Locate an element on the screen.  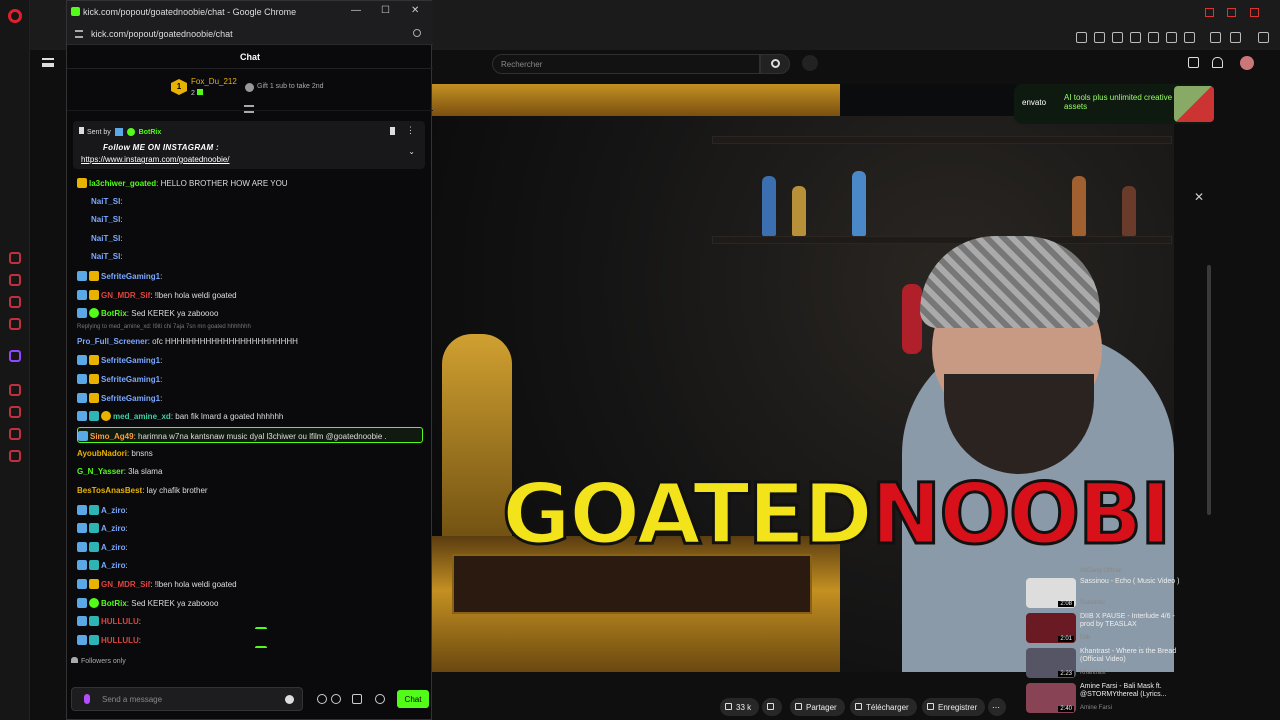
history-icon is located at coordinates (15, 412).